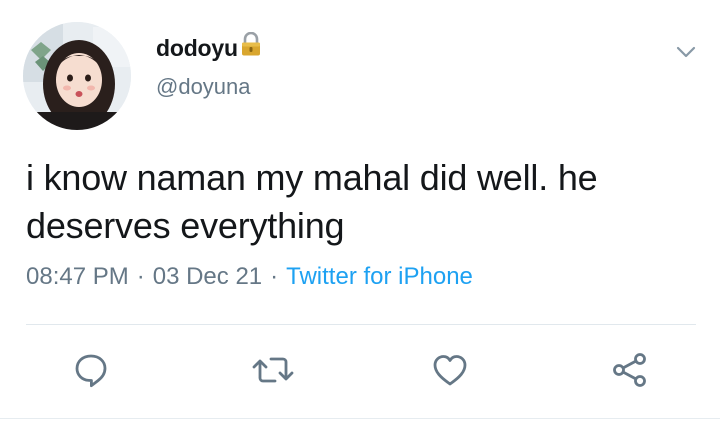 Image resolution: width=720 pixels, height=431 pixels. Describe the element at coordinates (251, 46) in the screenshot. I see `lock-icon` at that location.